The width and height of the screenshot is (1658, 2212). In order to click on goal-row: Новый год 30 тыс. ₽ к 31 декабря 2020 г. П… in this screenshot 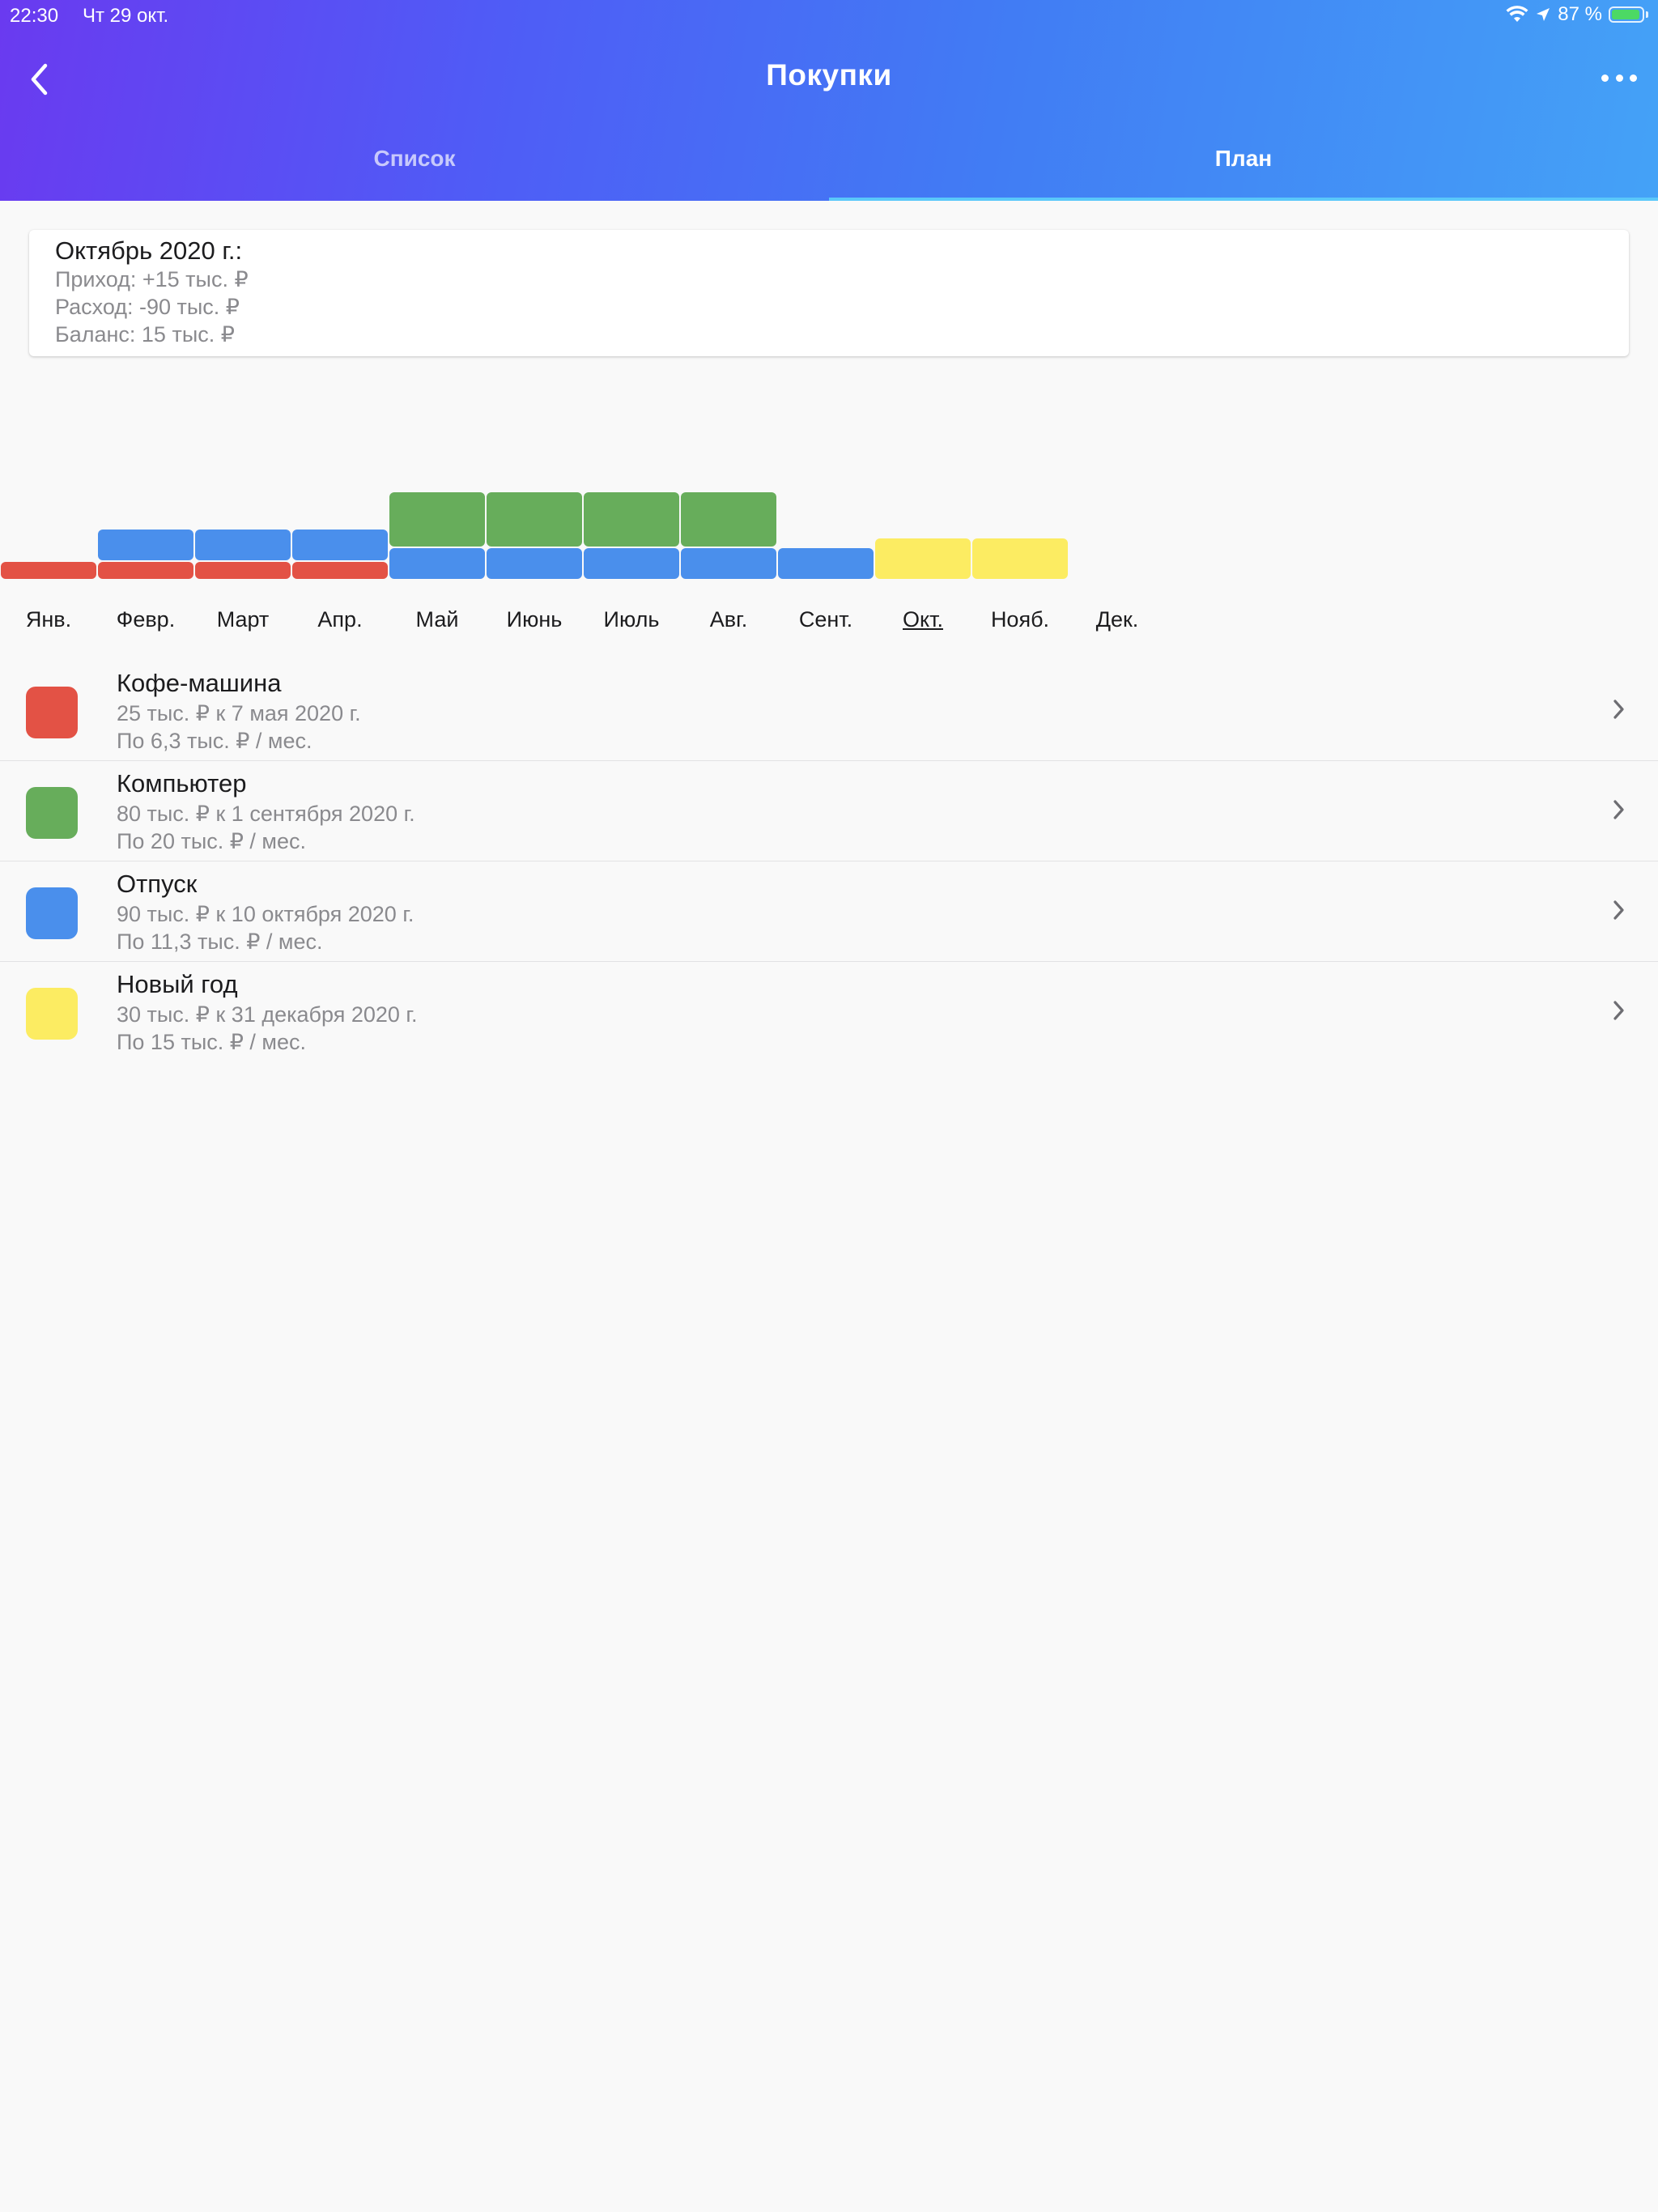, I will do `click(829, 1012)`.